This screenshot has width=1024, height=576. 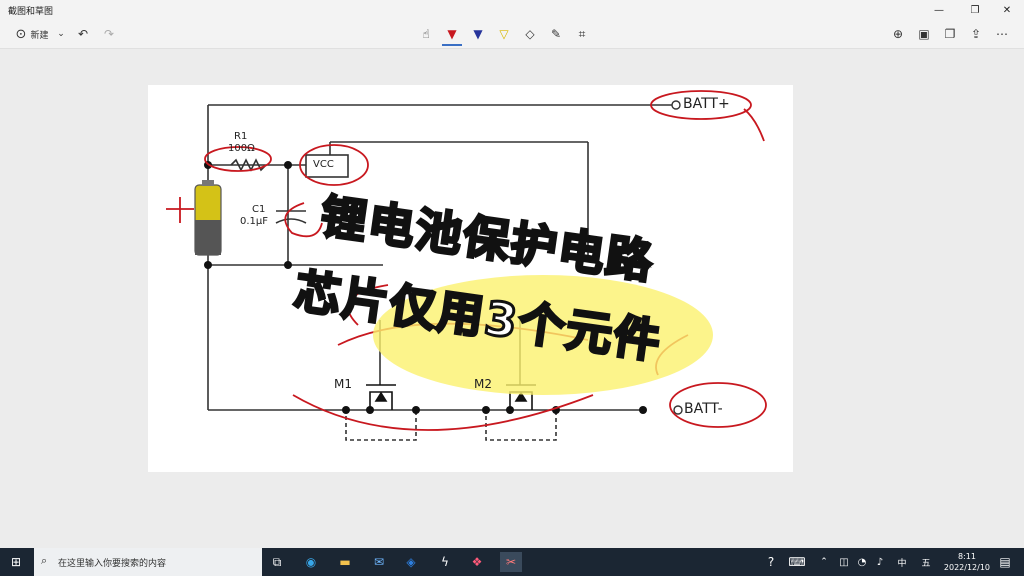 What do you see at coordinates (21, 34) in the screenshot?
I see `snip-icon: ⊙` at bounding box center [21, 34].